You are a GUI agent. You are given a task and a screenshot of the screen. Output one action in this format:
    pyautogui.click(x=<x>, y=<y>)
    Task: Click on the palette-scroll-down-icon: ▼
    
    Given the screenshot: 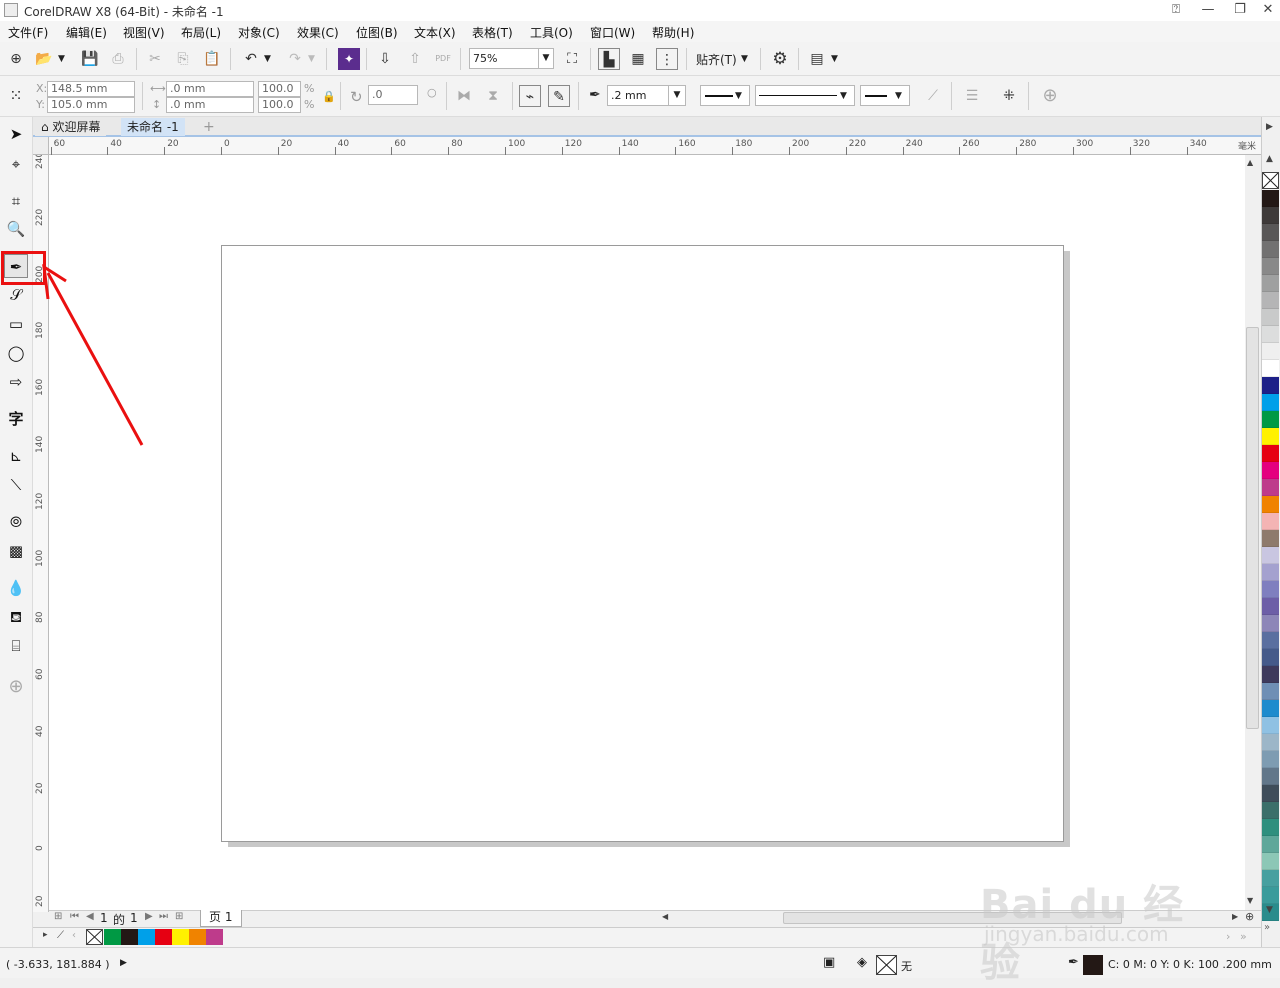 What is the action you would take?
    pyautogui.click(x=1269, y=910)
    